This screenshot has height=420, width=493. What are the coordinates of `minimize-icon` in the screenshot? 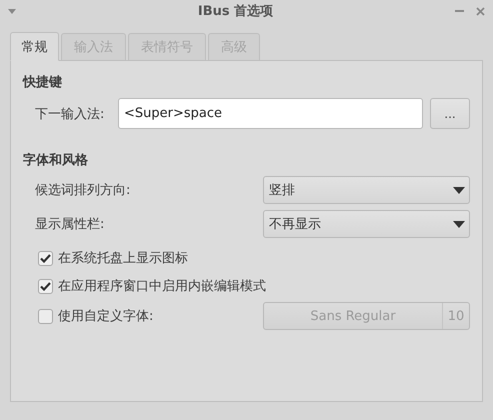 It's located at (459, 11).